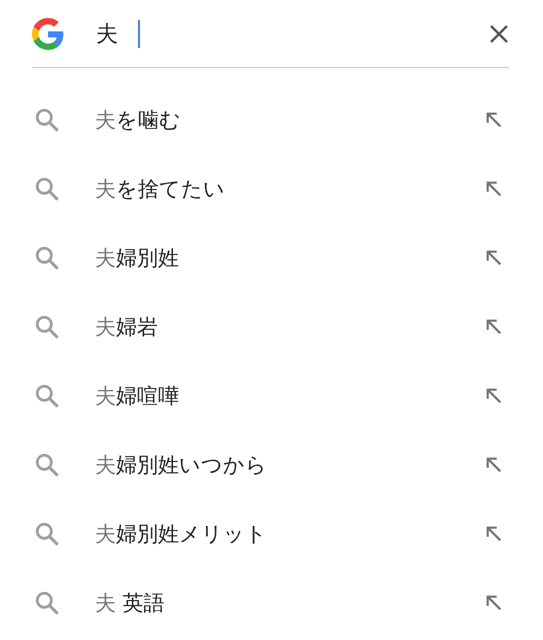  Describe the element at coordinates (271, 602) in the screenshot. I see `suggestion-item: 夫 英語` at that location.